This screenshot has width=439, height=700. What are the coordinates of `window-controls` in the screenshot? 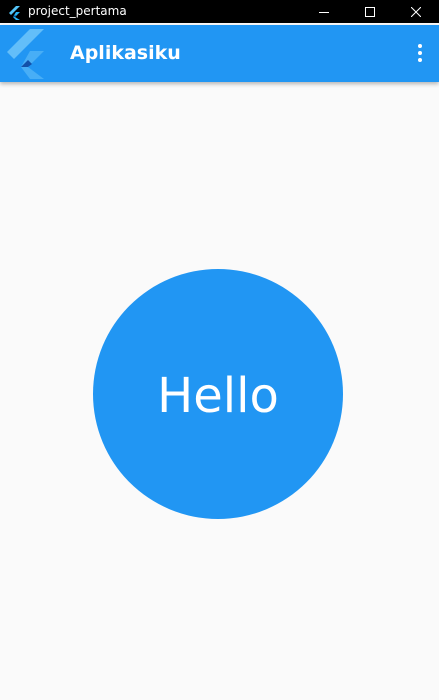 It's located at (370, 11).